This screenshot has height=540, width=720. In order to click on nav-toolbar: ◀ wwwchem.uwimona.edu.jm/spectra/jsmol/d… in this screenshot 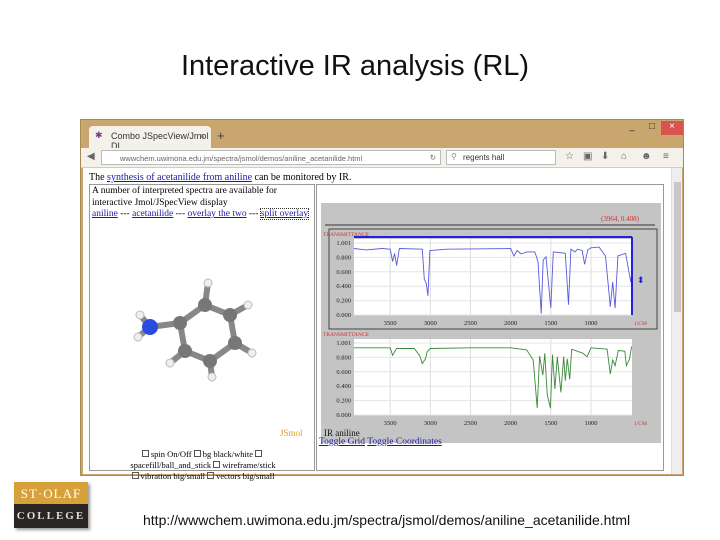, I will do `click(382, 158)`.